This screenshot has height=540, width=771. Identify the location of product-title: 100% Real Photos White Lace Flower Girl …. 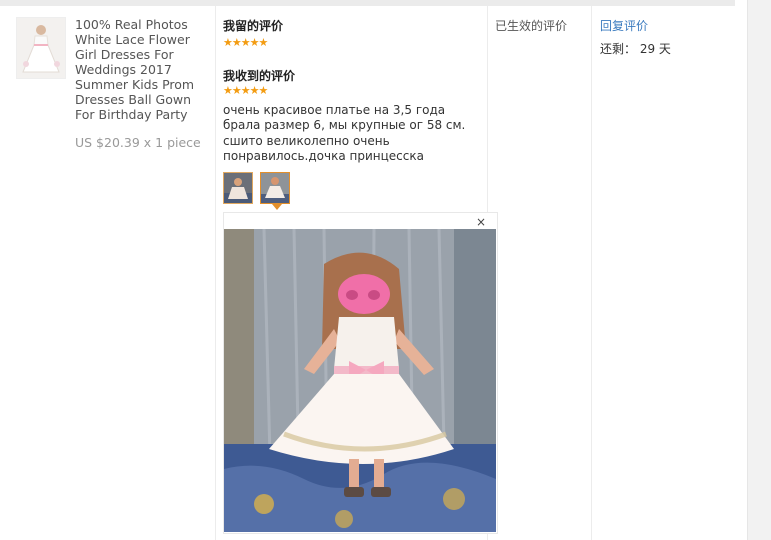
(142, 69).